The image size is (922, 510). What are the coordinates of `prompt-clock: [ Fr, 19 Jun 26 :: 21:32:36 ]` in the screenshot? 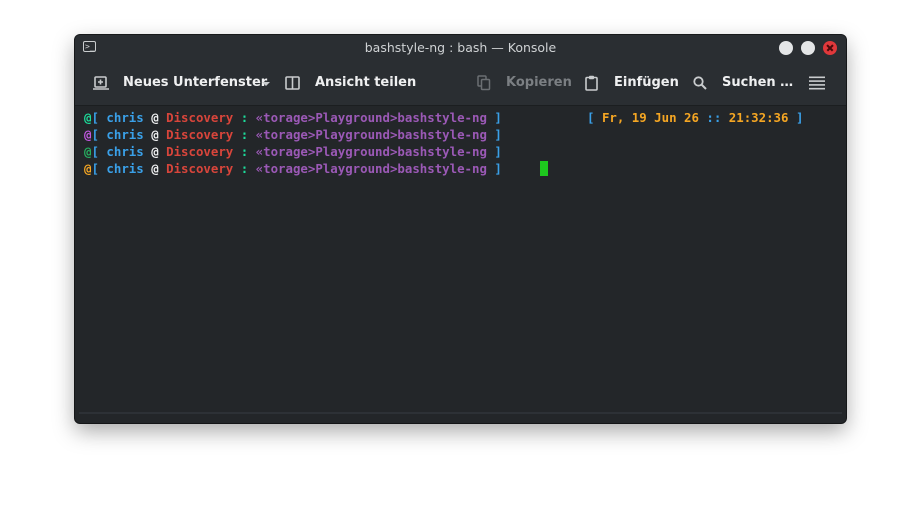 It's located at (695, 117).